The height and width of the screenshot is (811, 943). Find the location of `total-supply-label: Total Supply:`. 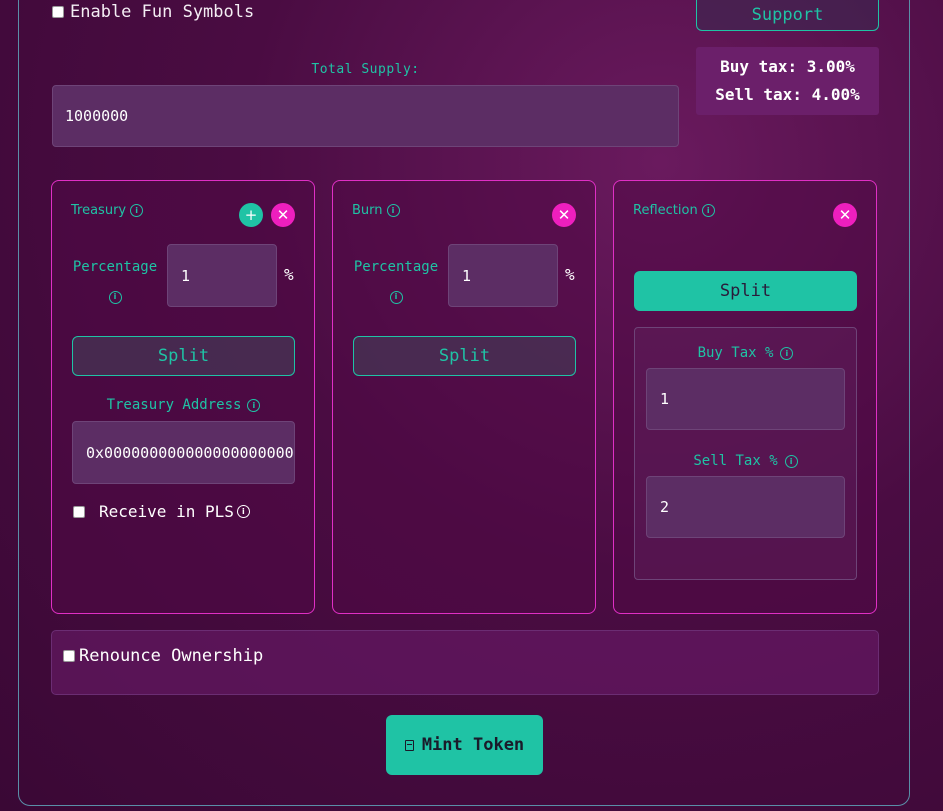

total-supply-label: Total Supply: is located at coordinates (365, 69).